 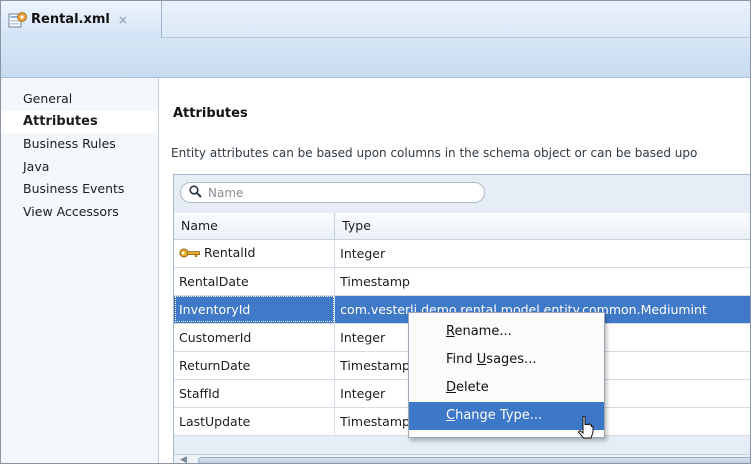 I want to click on sidebar-item-java: Java, so click(x=79, y=167).